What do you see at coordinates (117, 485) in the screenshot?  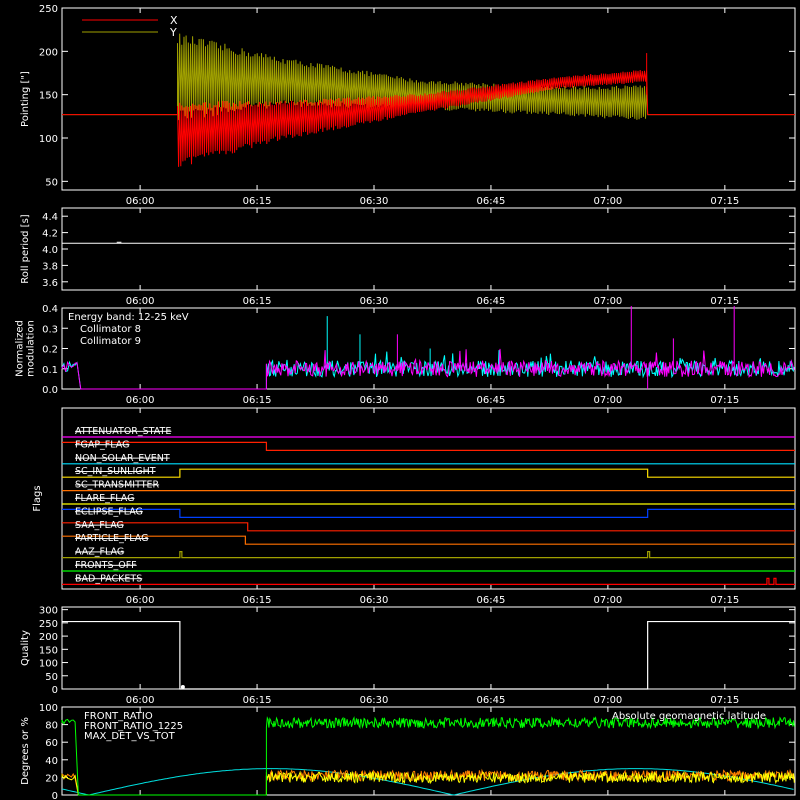 I see `flag-label: SC_TRANSMITTER` at bounding box center [117, 485].